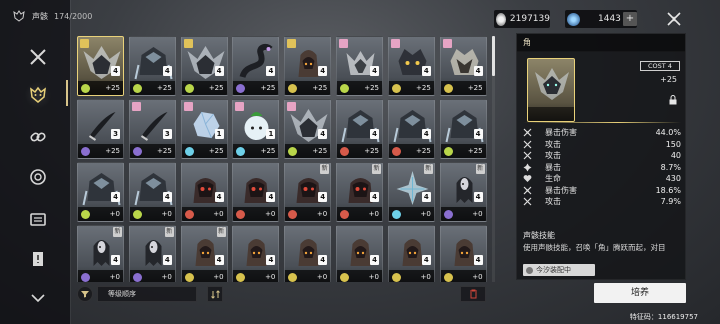 Image resolution: width=720 pixels, height=324 pixels. I want to click on detail-upgrade-level: +25, so click(668, 79).